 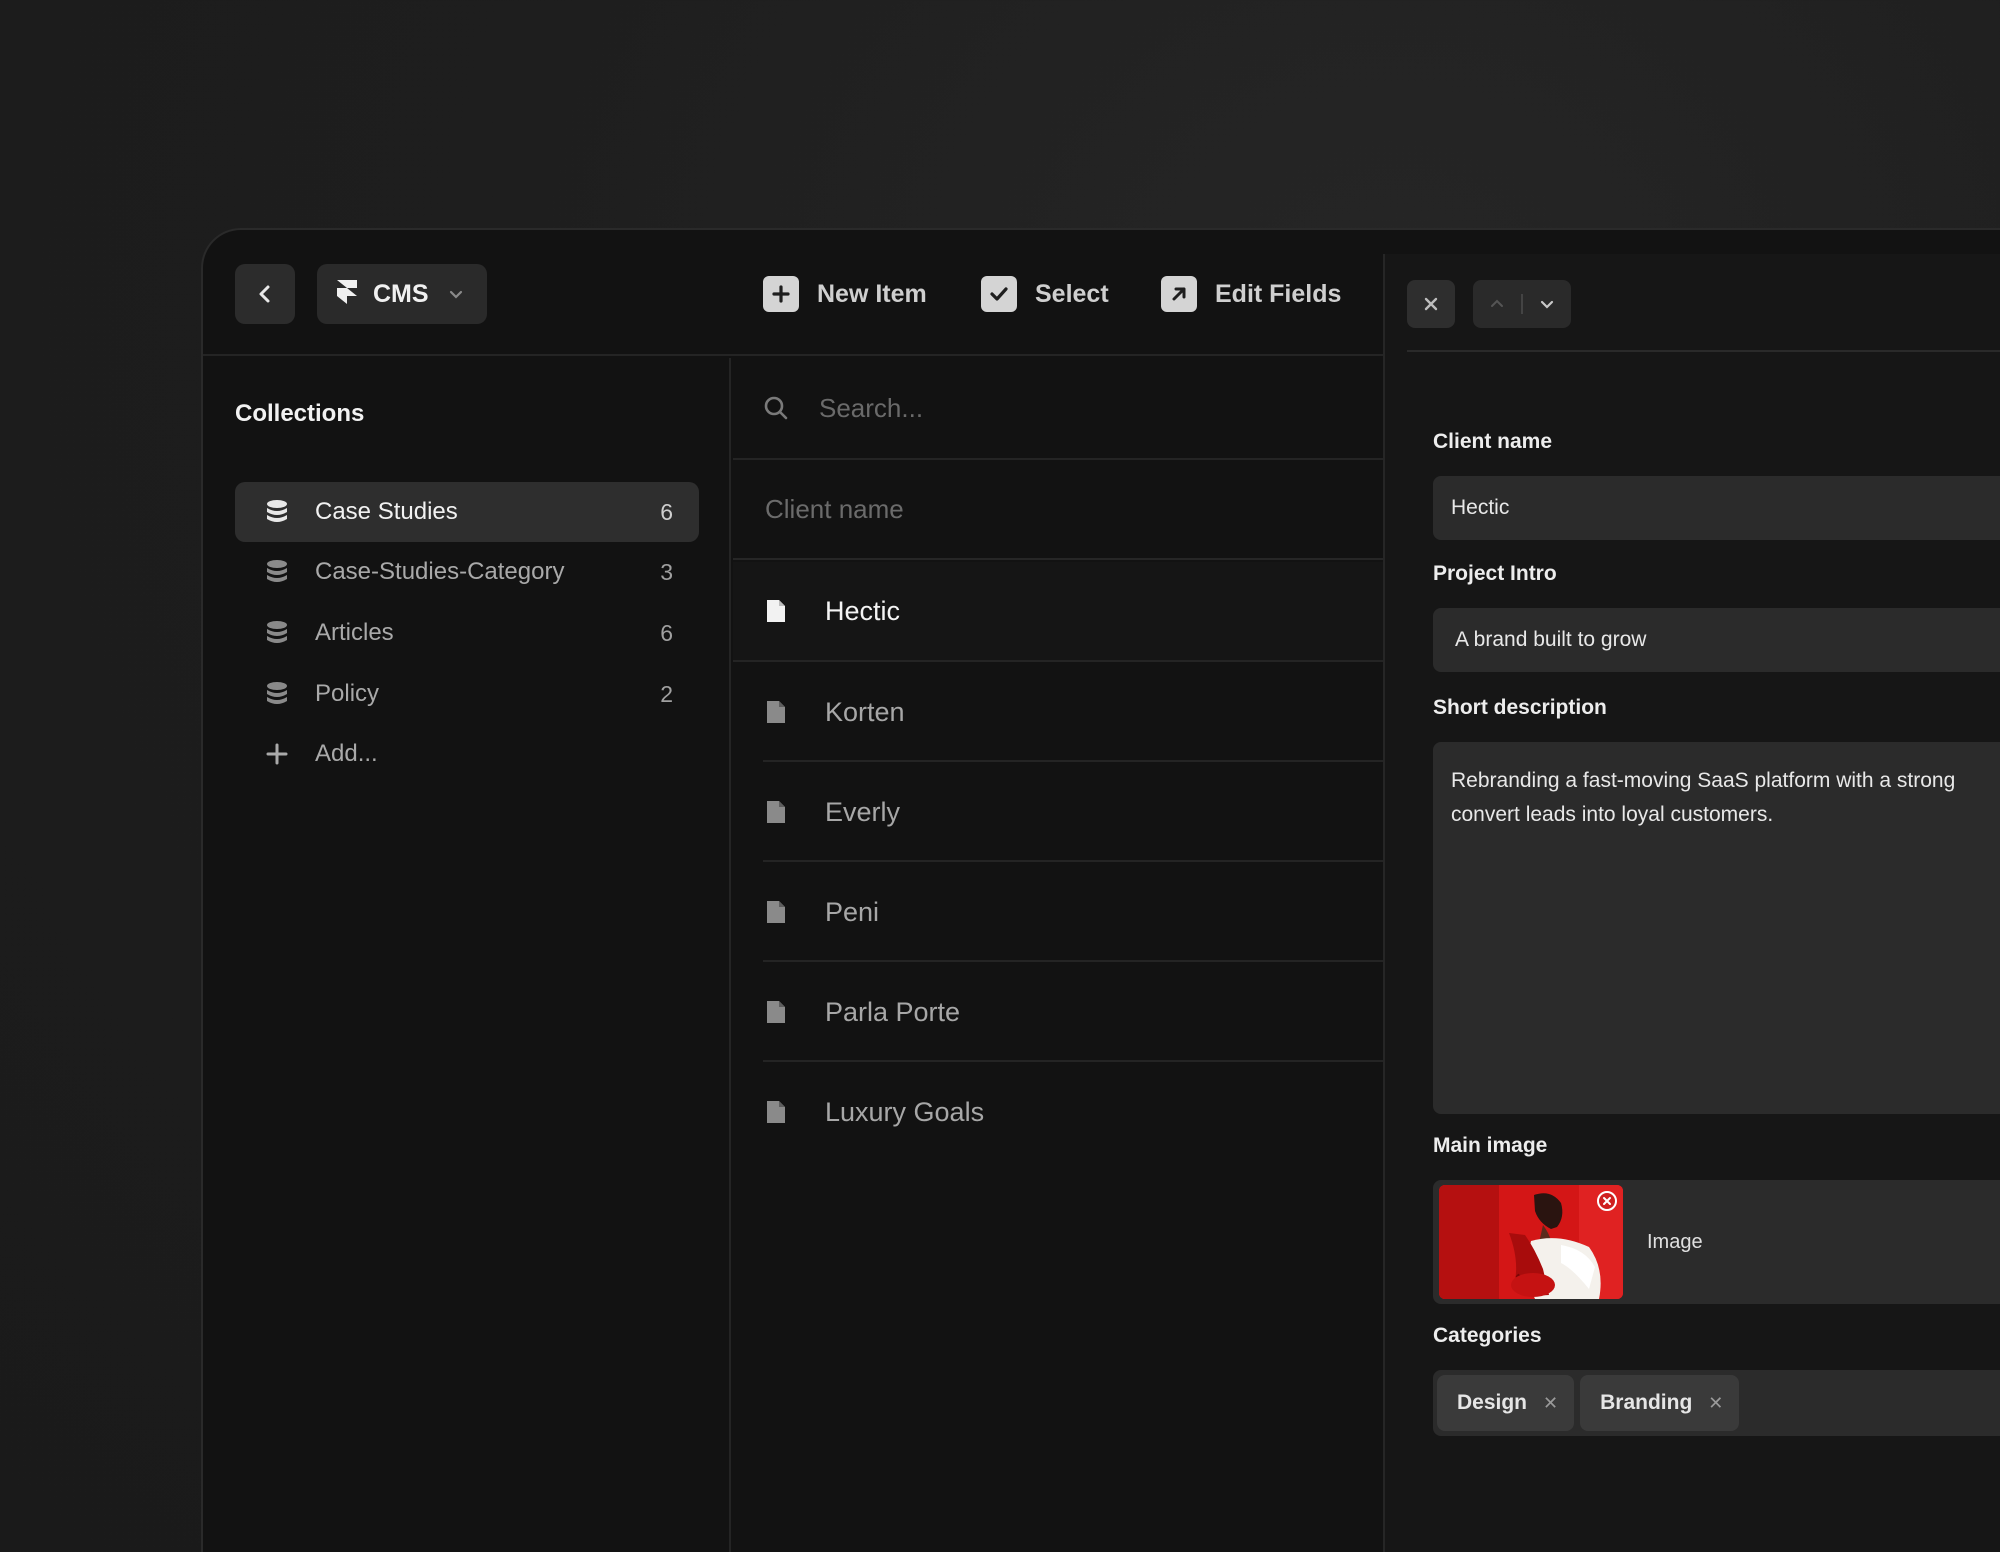 I want to click on tag-design: Design ✕, so click(x=1506, y=1403).